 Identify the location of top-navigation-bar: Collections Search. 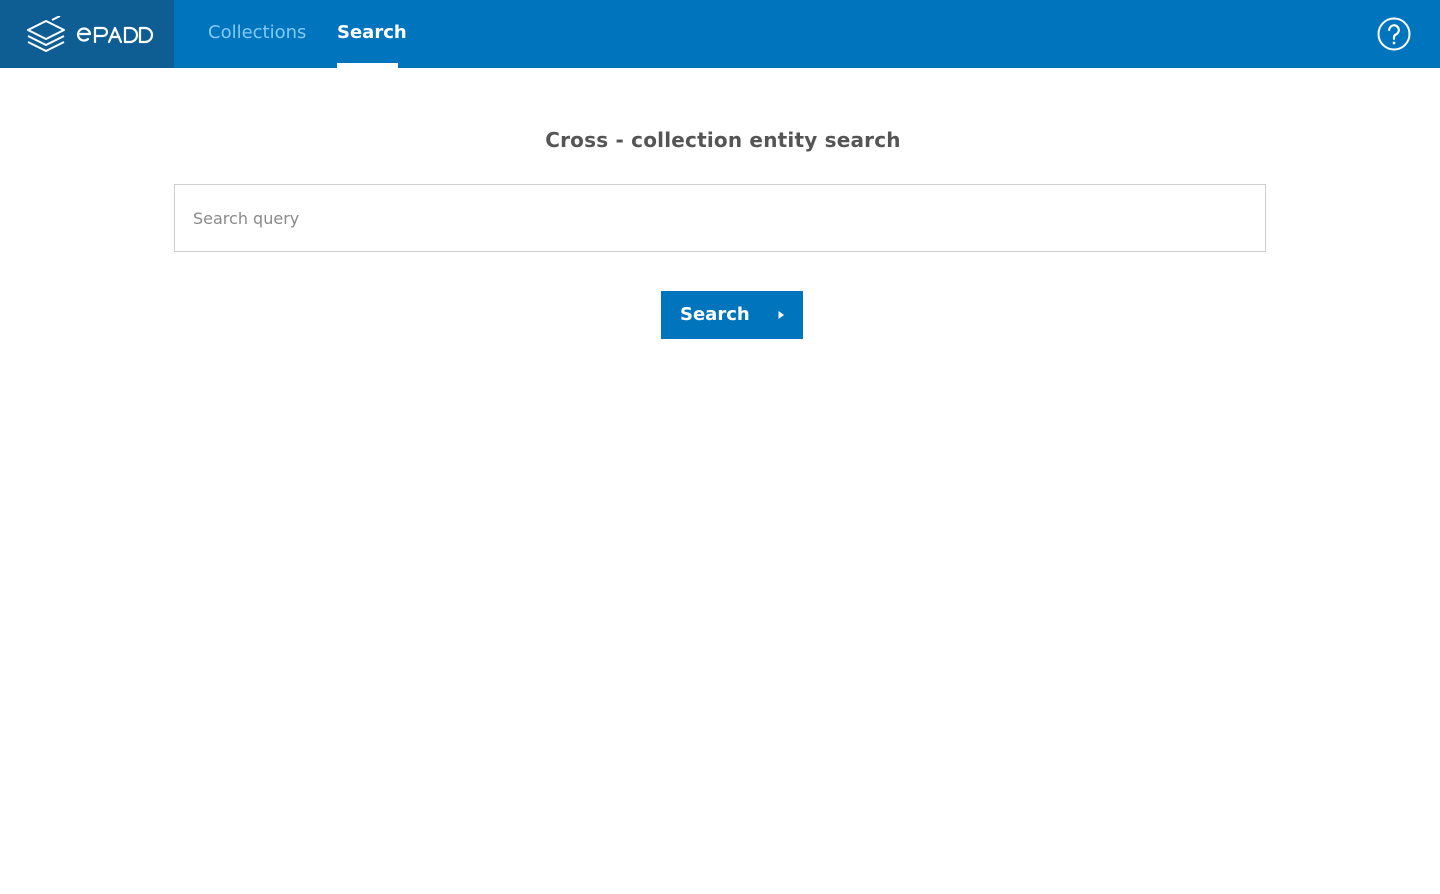
(720, 34).